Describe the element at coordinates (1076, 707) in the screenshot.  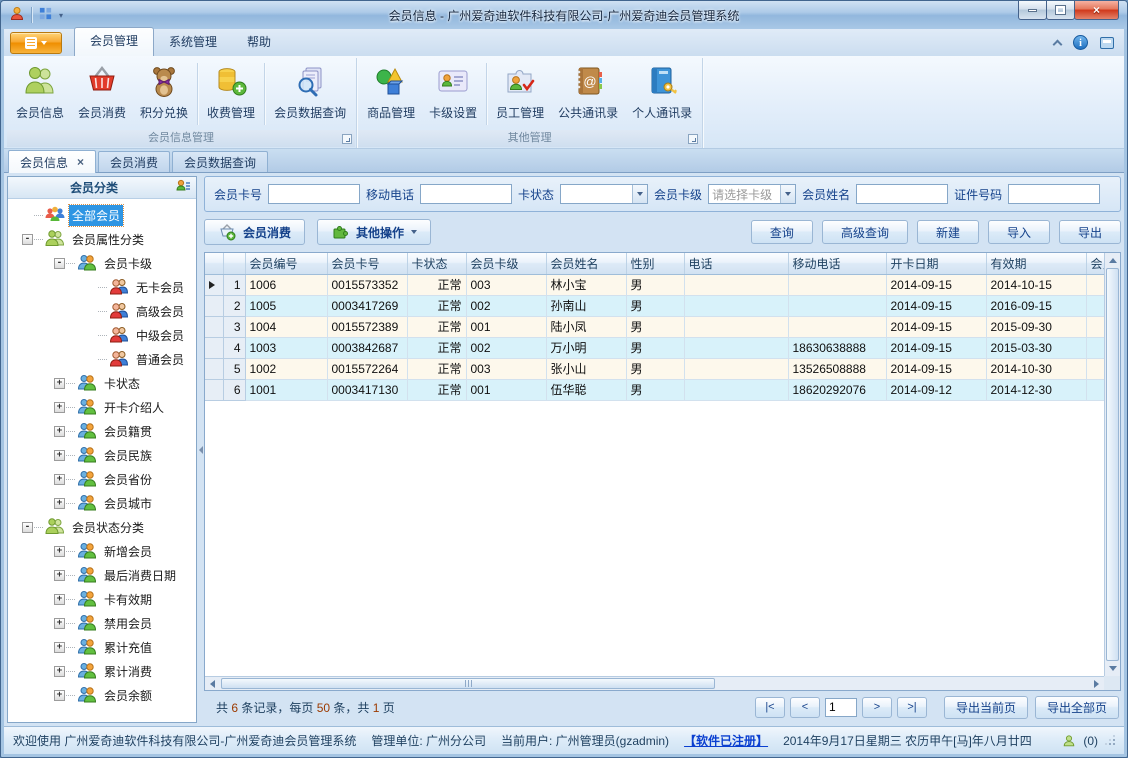
I see `export-all-pages-button: 导出全部页` at that location.